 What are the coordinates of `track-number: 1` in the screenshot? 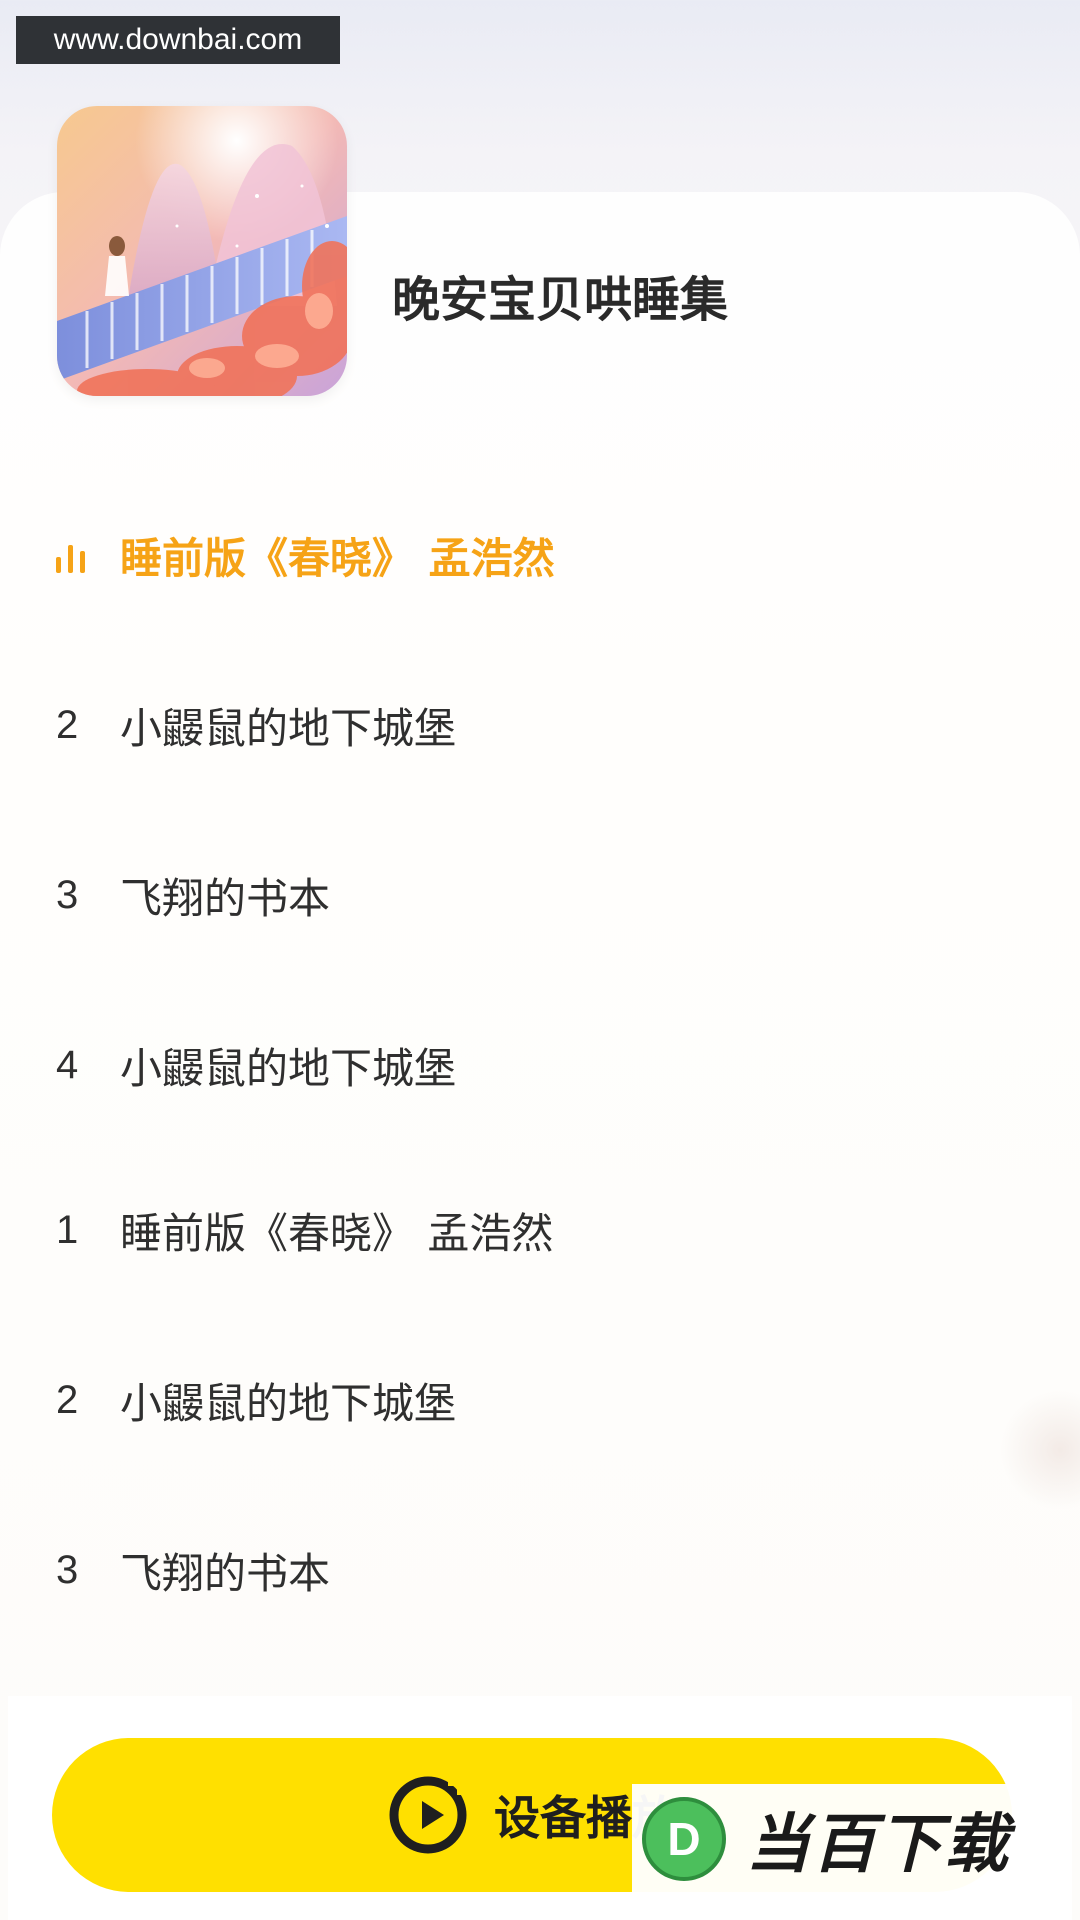 It's located at (67, 1229).